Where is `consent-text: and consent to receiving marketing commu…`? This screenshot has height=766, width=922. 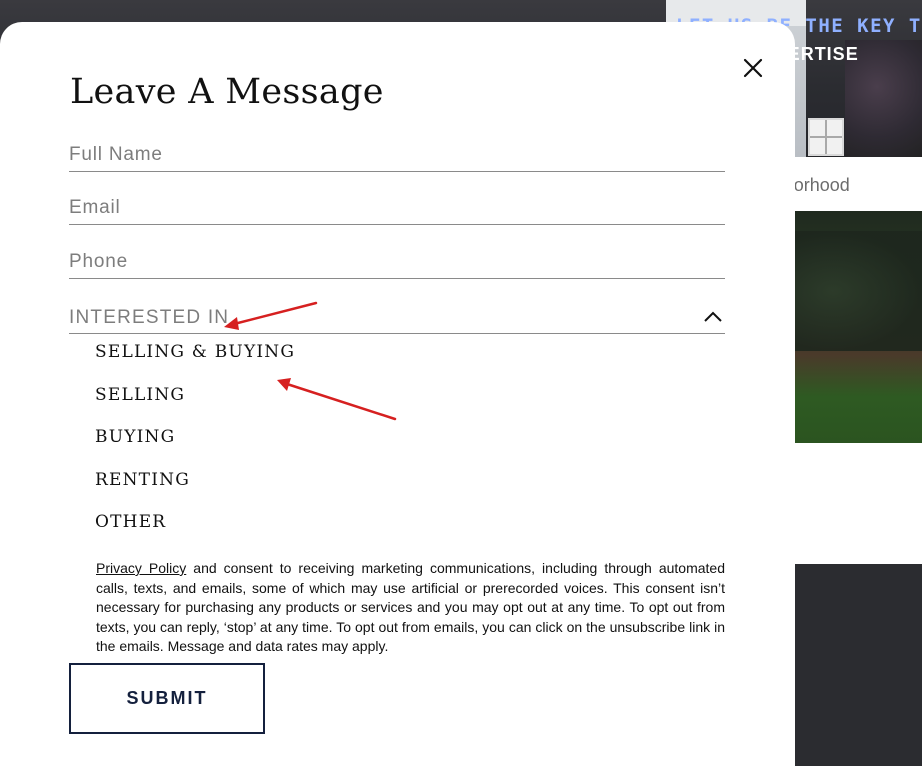 consent-text: and consent to receiving marketing commu… is located at coordinates (410, 607).